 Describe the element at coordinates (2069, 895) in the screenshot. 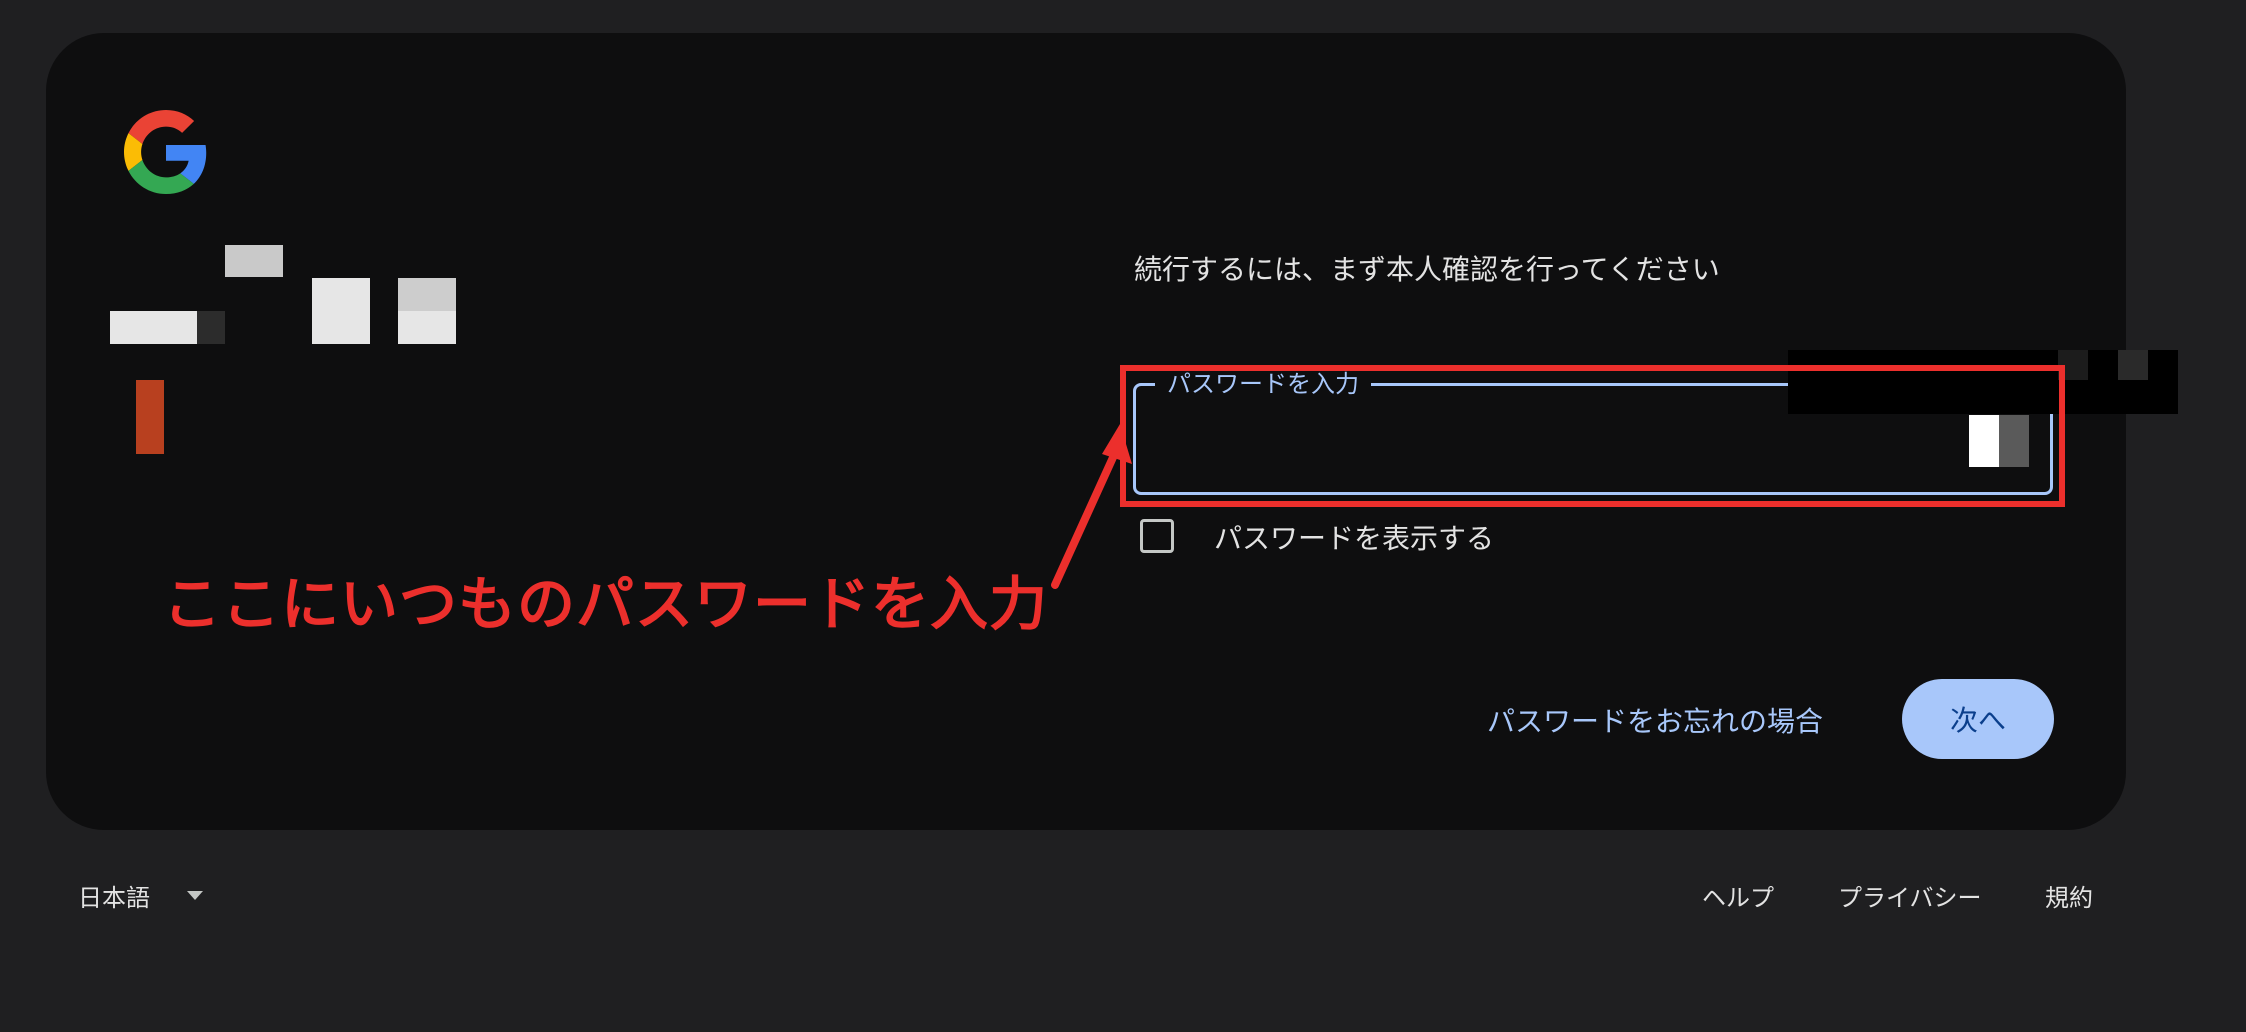

I see `footer-terms-link: 規約` at that location.